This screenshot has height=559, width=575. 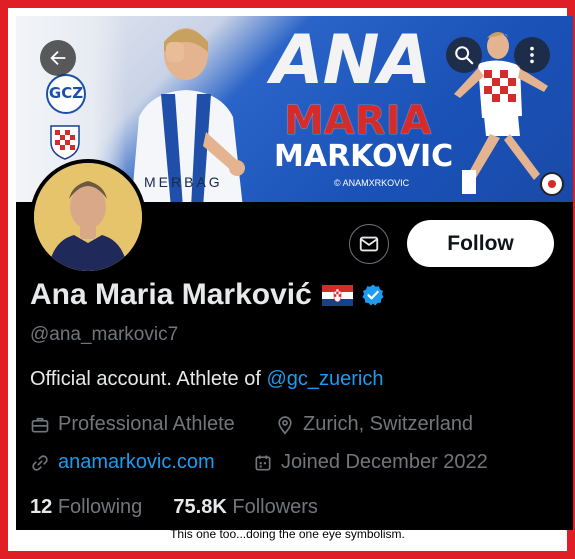 What do you see at coordinates (146, 424) in the screenshot?
I see `category-text: Professional Athlete` at bounding box center [146, 424].